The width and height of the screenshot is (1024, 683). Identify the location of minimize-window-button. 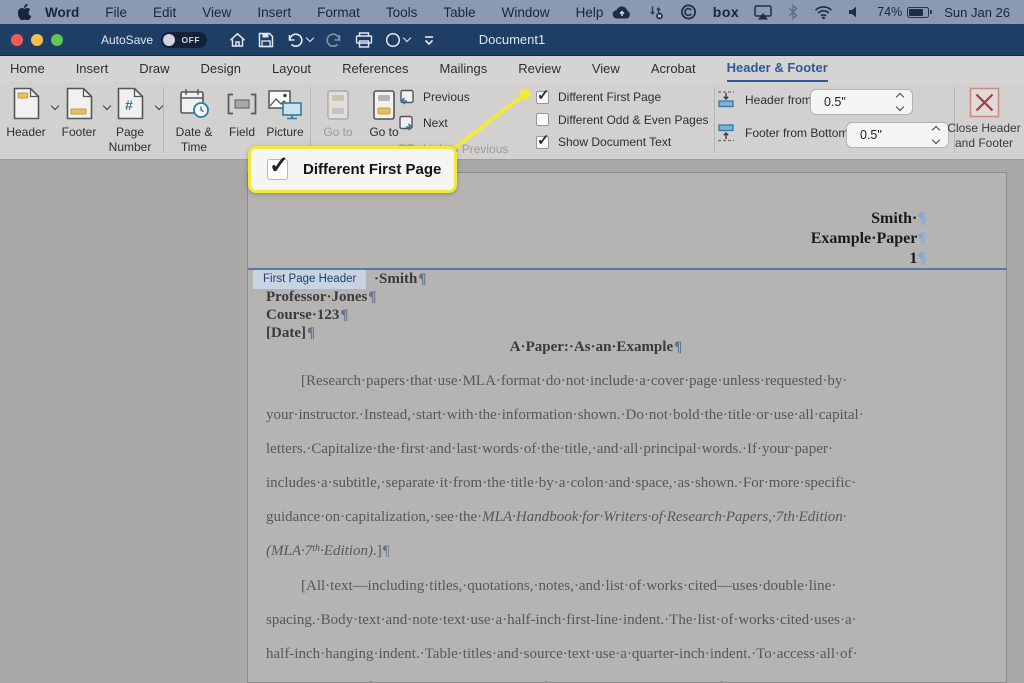
(37, 39).